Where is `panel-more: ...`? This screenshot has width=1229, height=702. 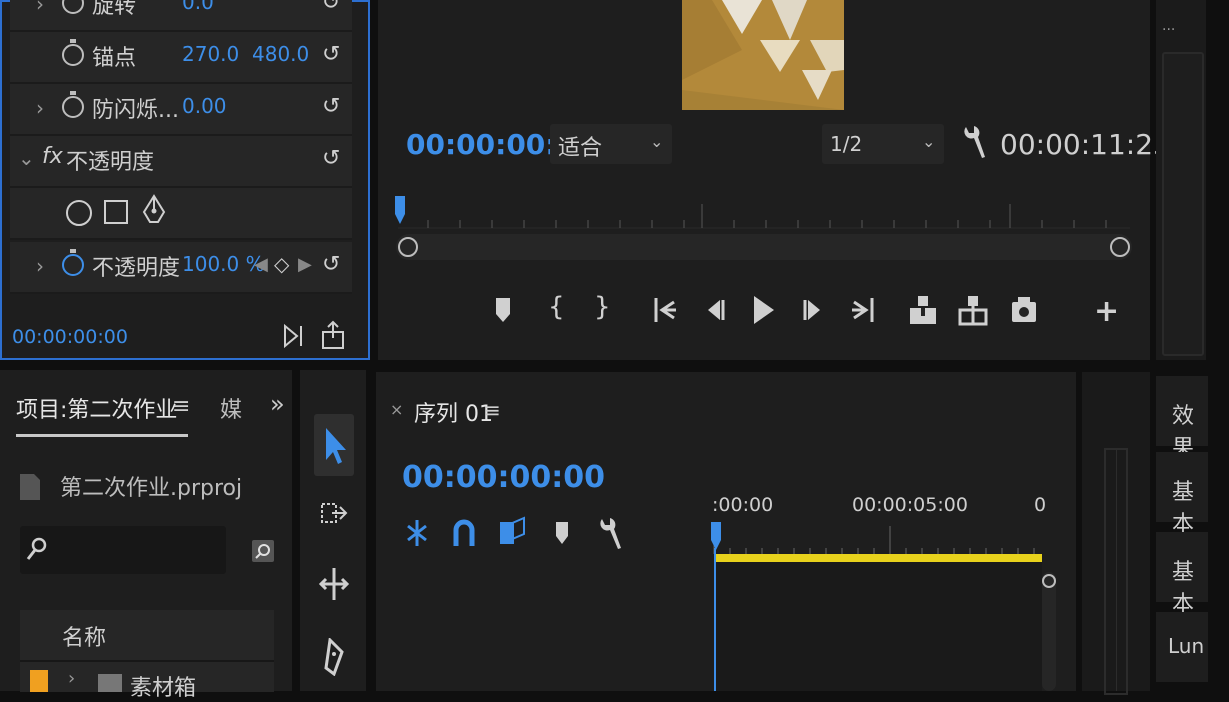 panel-more: ... is located at coordinates (1168, 26).